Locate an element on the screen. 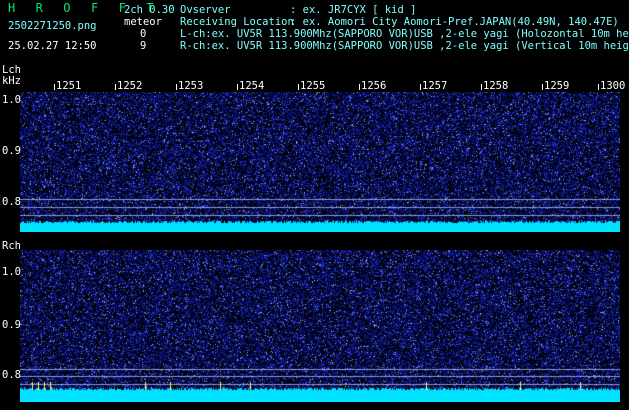 The width and height of the screenshot is (629, 410). observer-value: : ex. JR7CYX [ kid ] is located at coordinates (353, 10).